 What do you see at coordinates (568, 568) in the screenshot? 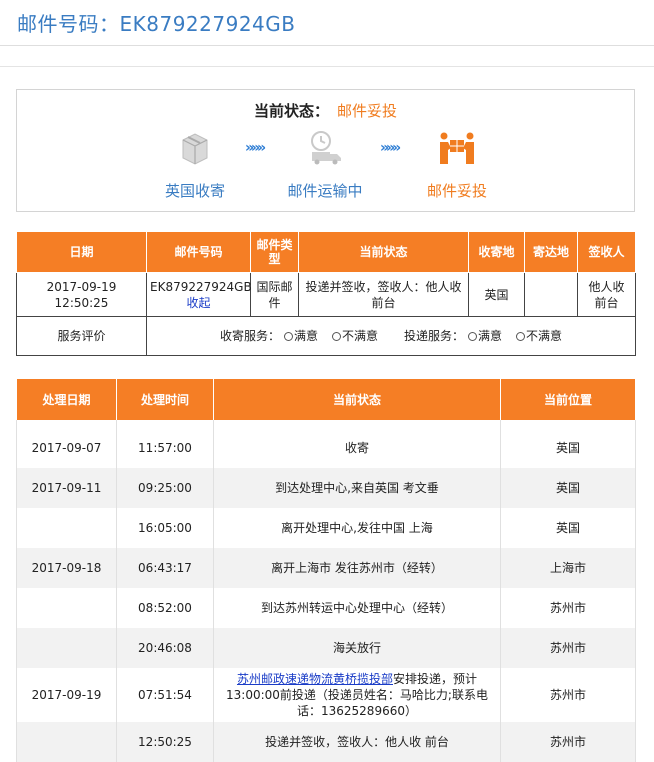
I see `row-location: 上海市` at bounding box center [568, 568].